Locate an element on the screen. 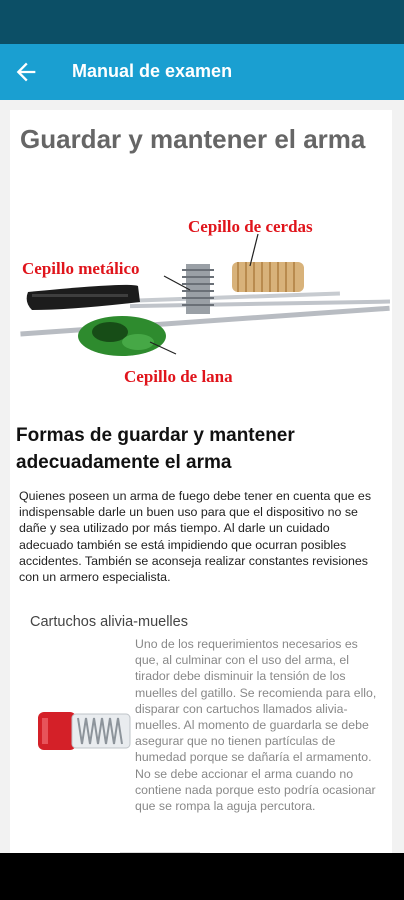 This screenshot has height=900, width=404. snap-cap-image is located at coordinates (84, 731).